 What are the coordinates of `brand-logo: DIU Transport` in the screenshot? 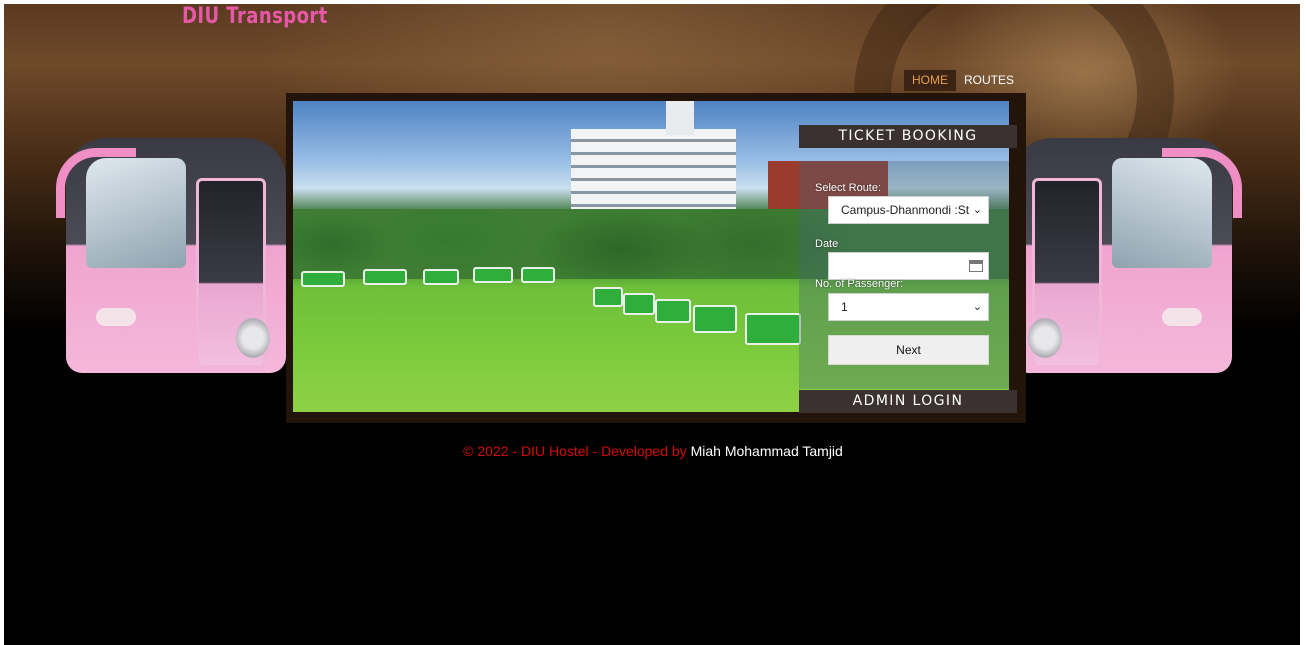 It's located at (255, 16).